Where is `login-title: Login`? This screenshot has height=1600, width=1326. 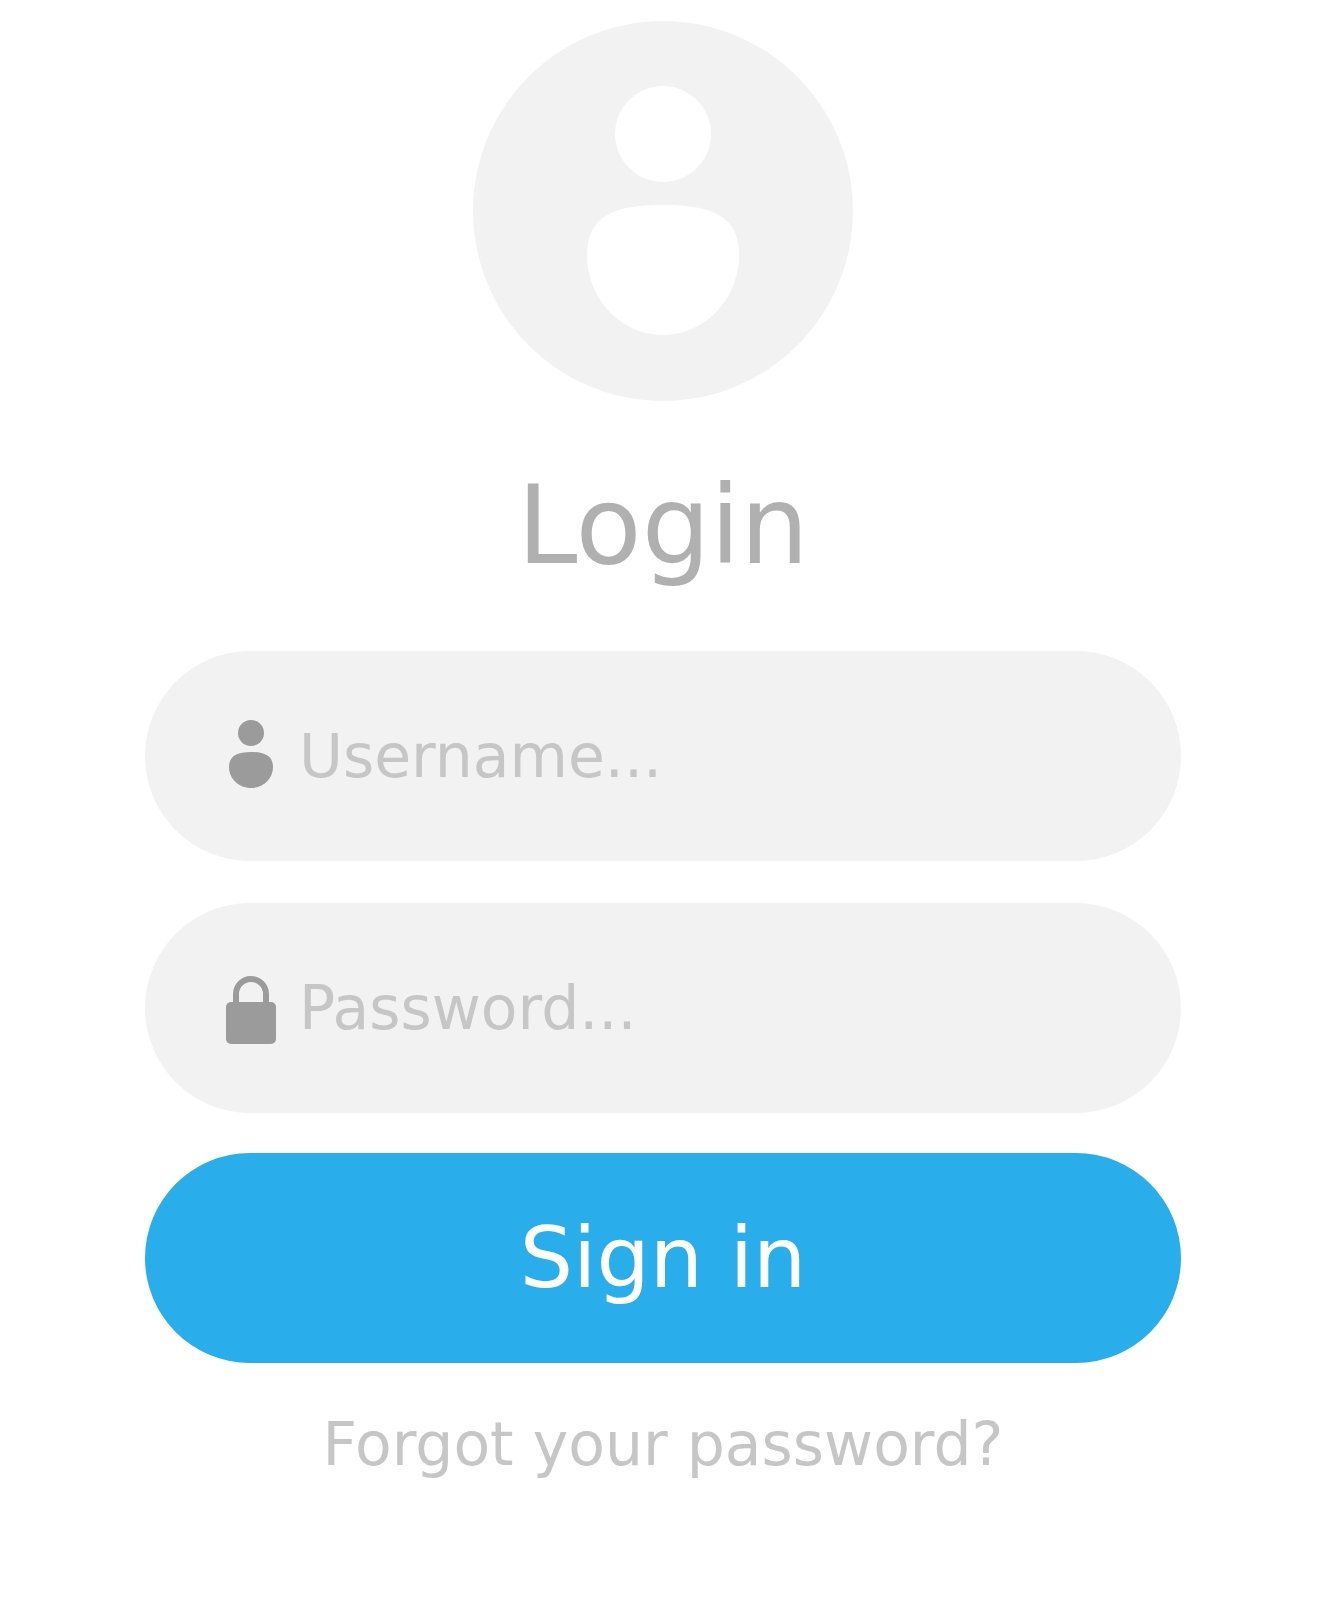
login-title: Login is located at coordinates (663, 526).